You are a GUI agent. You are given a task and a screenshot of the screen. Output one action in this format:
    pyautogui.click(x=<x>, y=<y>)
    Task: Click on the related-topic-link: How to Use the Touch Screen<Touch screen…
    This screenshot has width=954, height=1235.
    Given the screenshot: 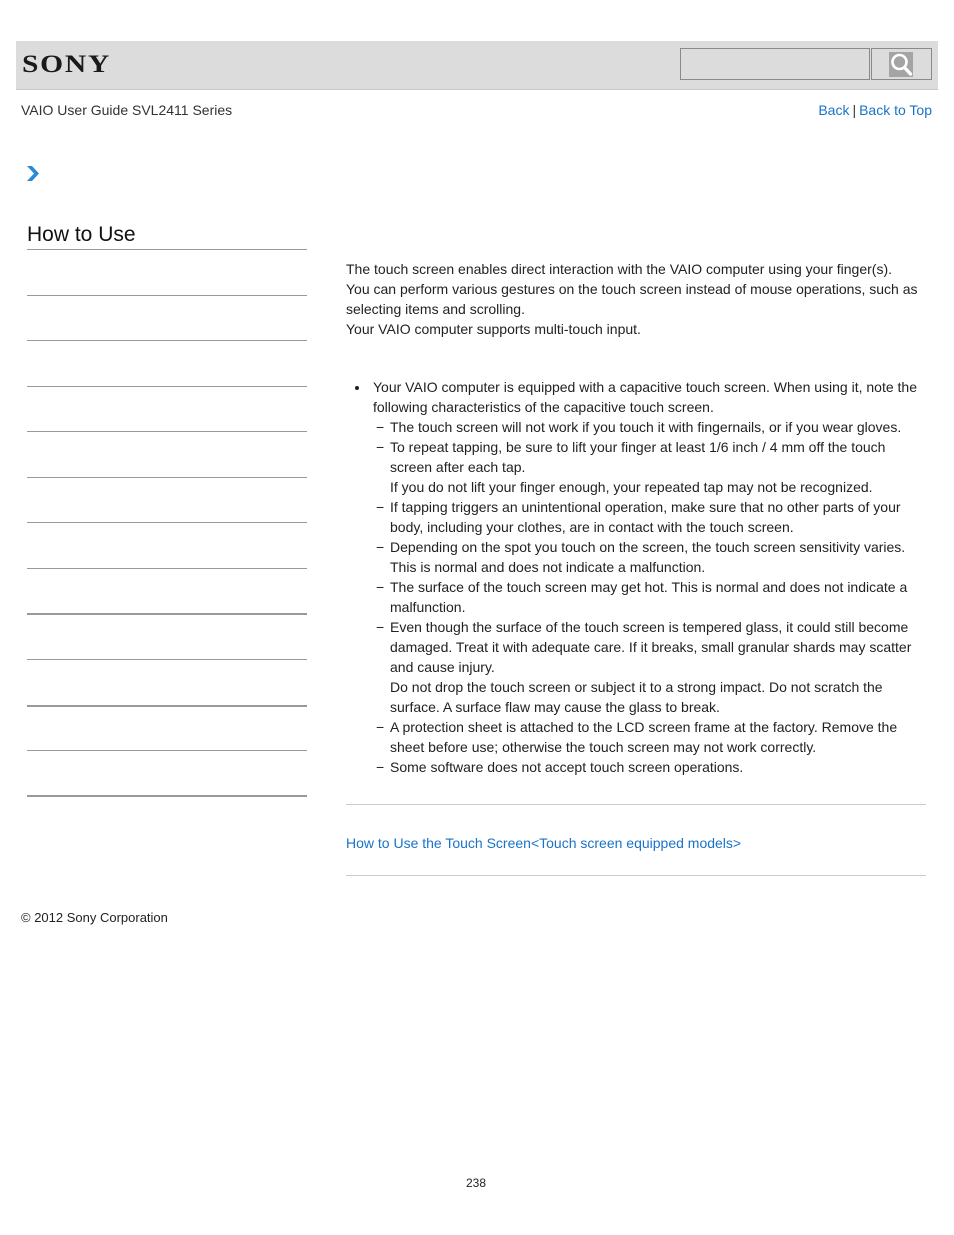 What is the action you would take?
    pyautogui.click(x=543, y=843)
    